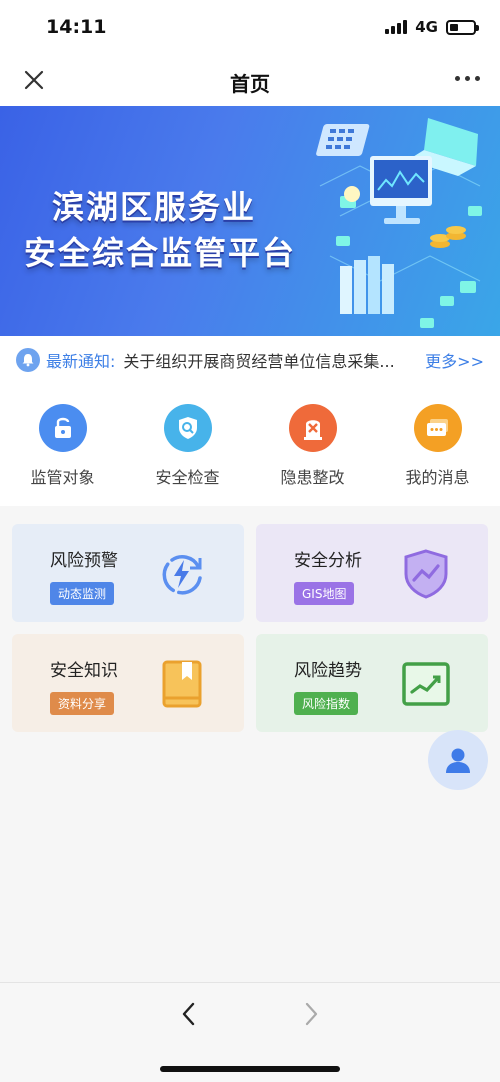 The image size is (500, 1082). Describe the element at coordinates (182, 684) in the screenshot. I see `book-icon` at that location.